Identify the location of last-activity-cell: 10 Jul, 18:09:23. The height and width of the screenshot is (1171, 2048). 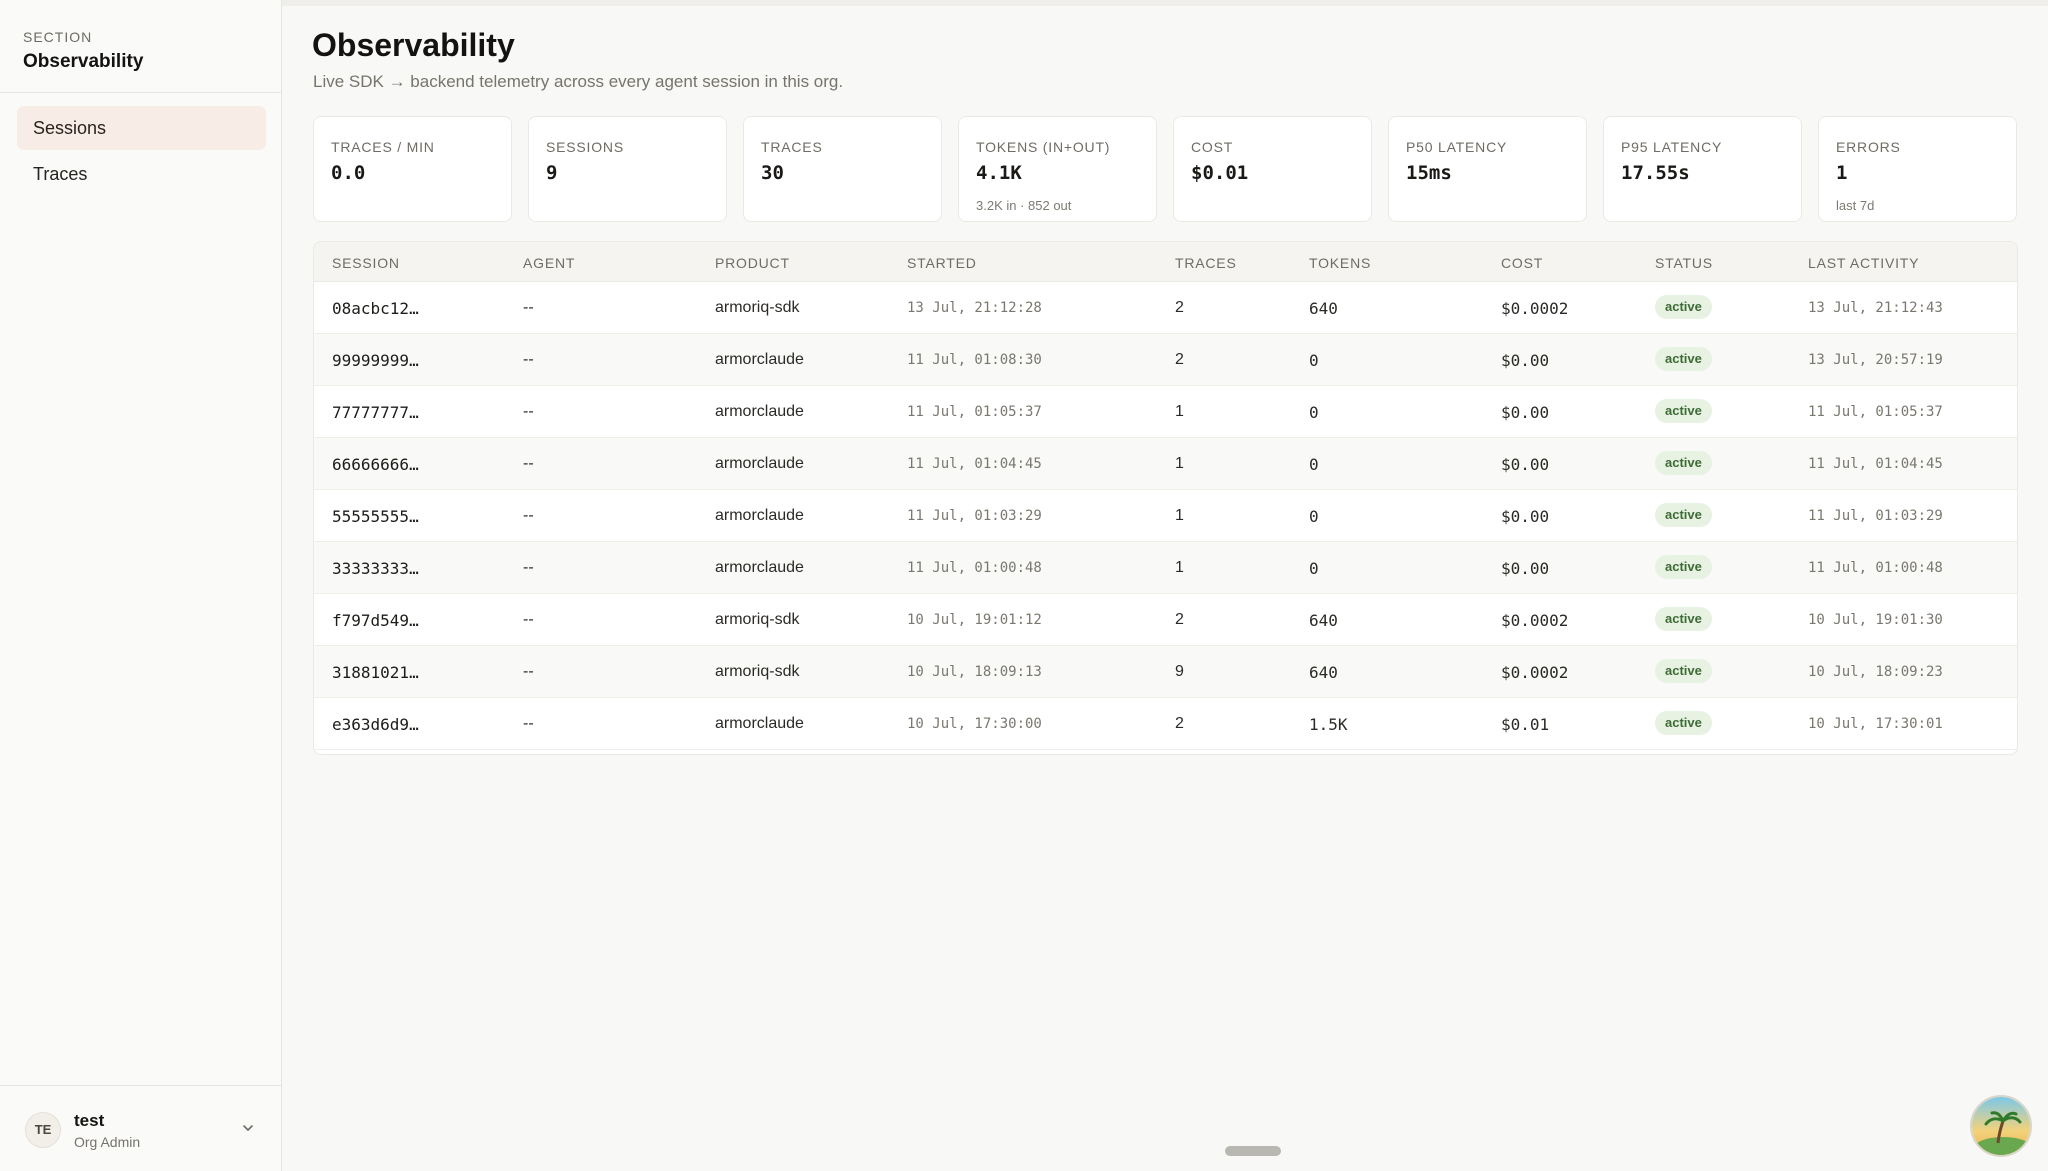
(1875, 672).